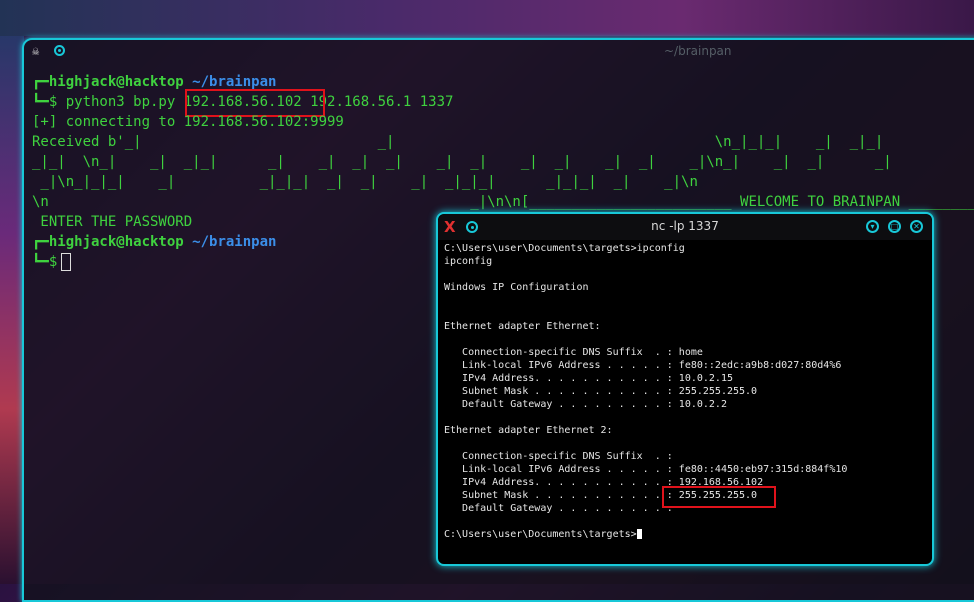 The height and width of the screenshot is (602, 974). I want to click on nc-window-titlebar: X nc -lp 1337 ▾ □ ✕, so click(685, 227).